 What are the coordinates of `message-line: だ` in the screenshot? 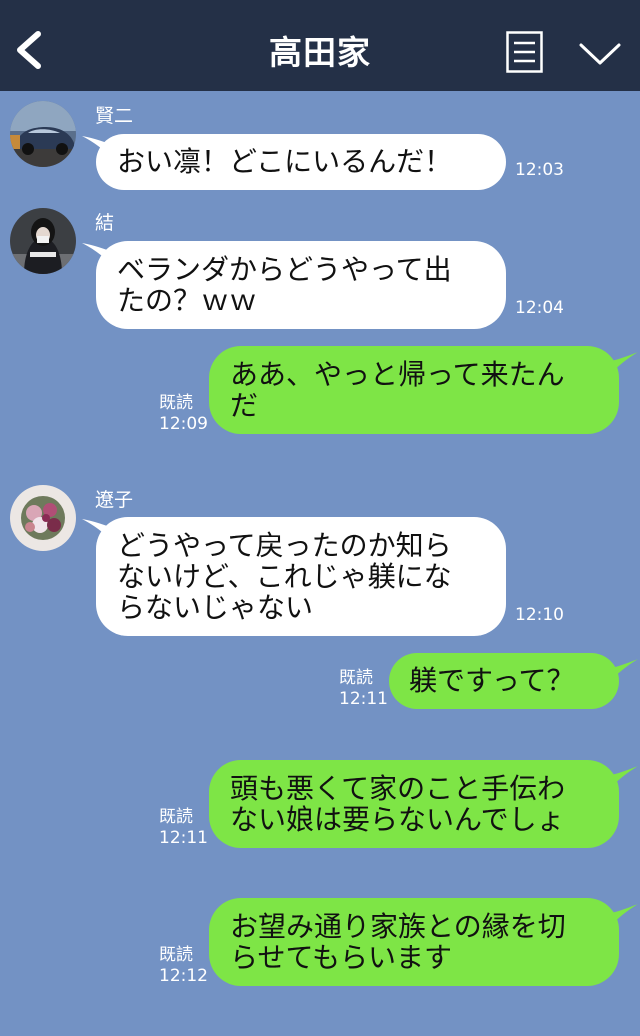 It's located at (244, 405).